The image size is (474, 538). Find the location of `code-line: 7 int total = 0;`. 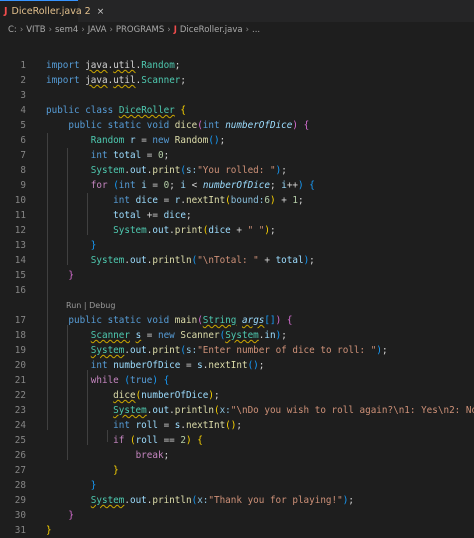

code-line: 7 int total = 0; is located at coordinates (237, 155).